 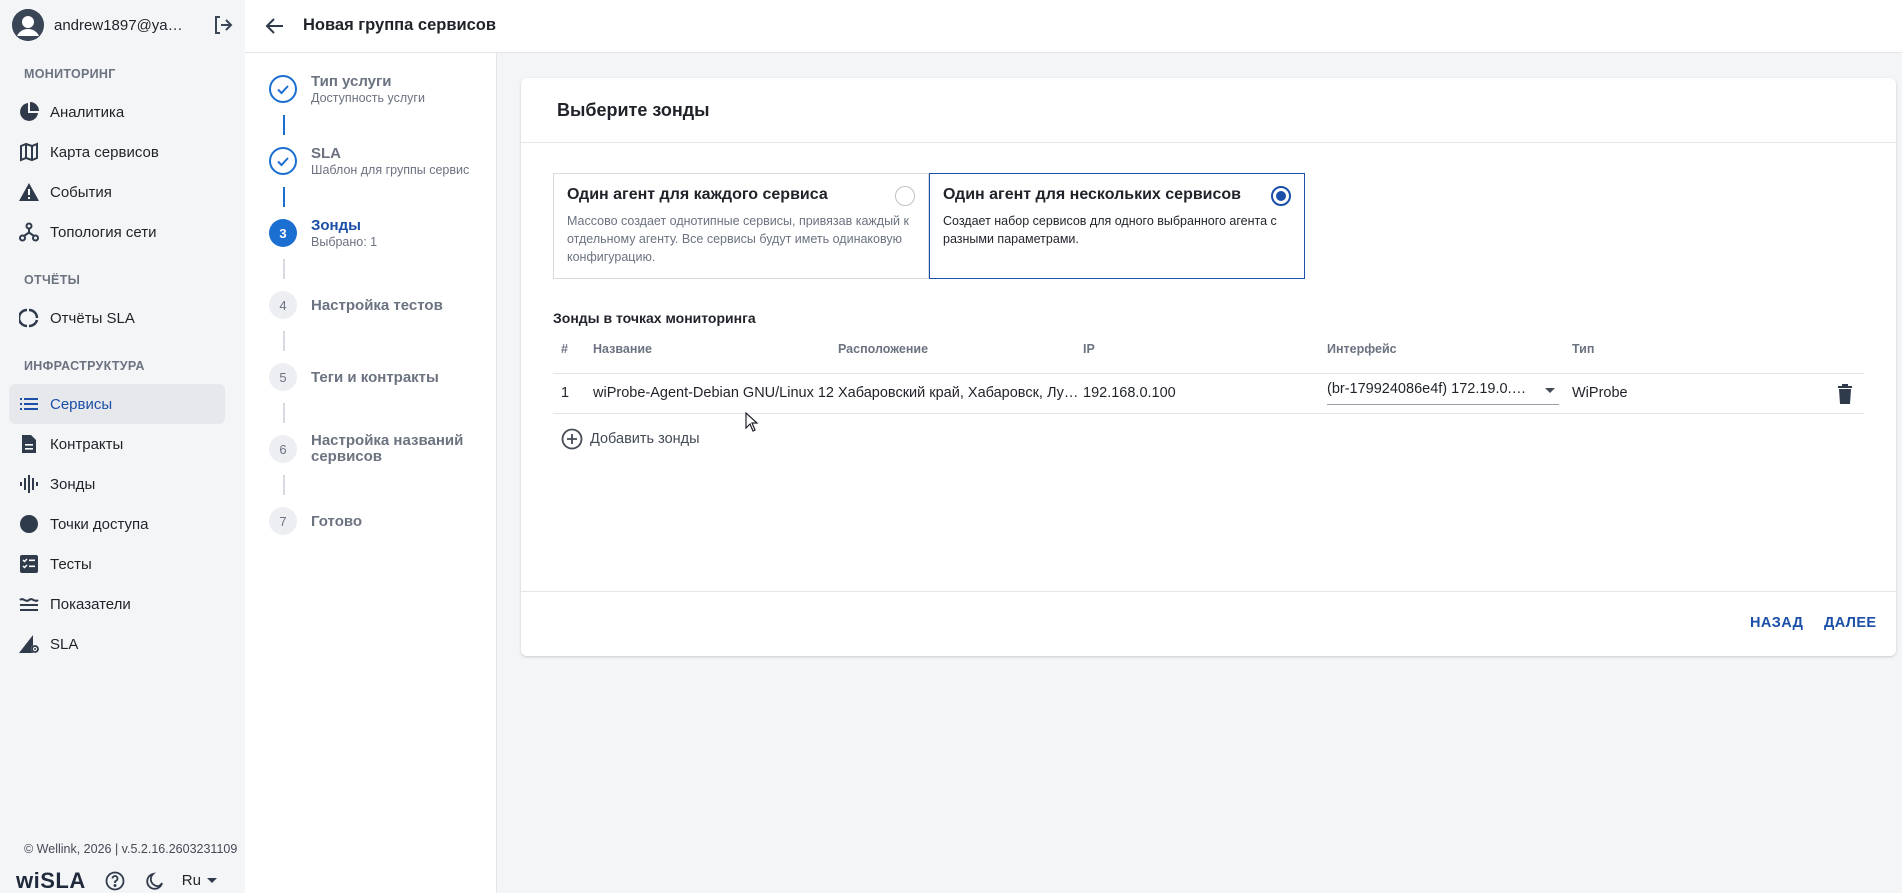 What do you see at coordinates (390, 170) in the screenshot?
I see `step-subtitle: Шаблон для группы сервис` at bounding box center [390, 170].